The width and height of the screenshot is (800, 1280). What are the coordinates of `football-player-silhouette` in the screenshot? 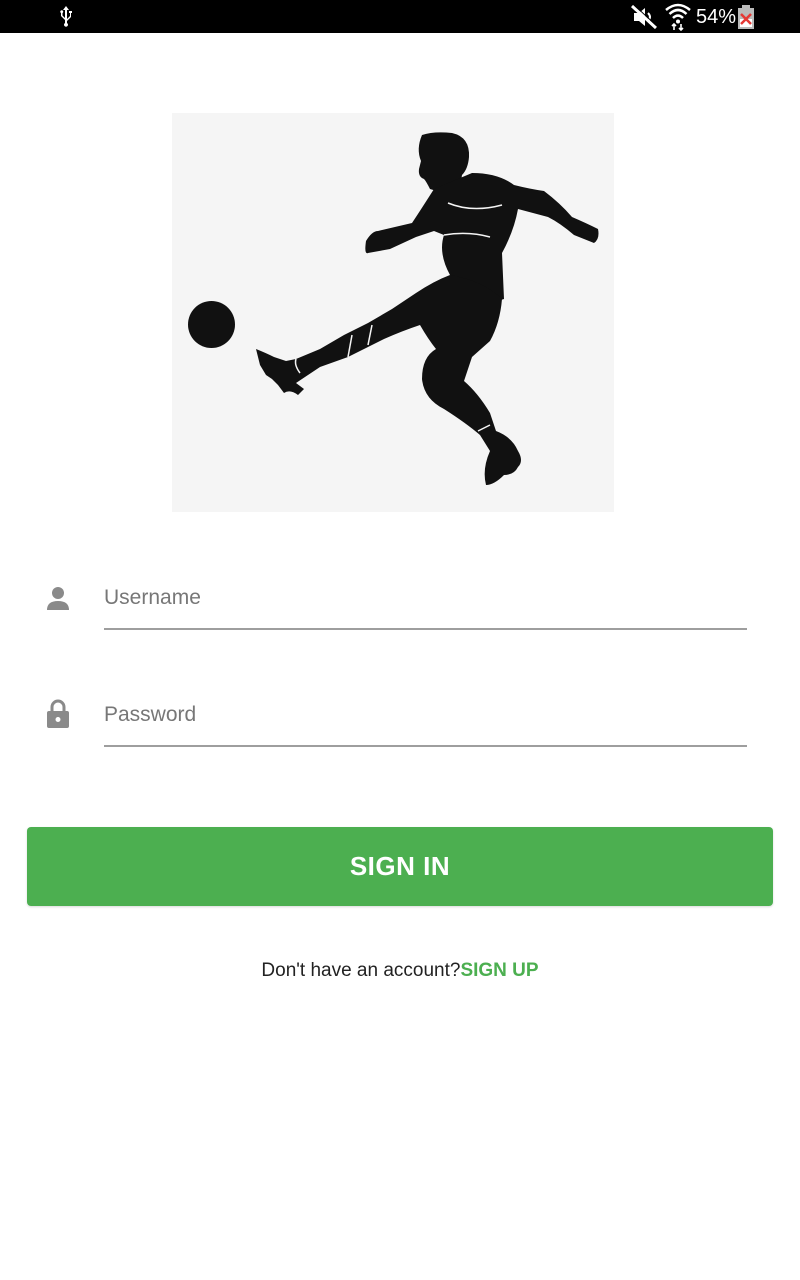 It's located at (393, 308).